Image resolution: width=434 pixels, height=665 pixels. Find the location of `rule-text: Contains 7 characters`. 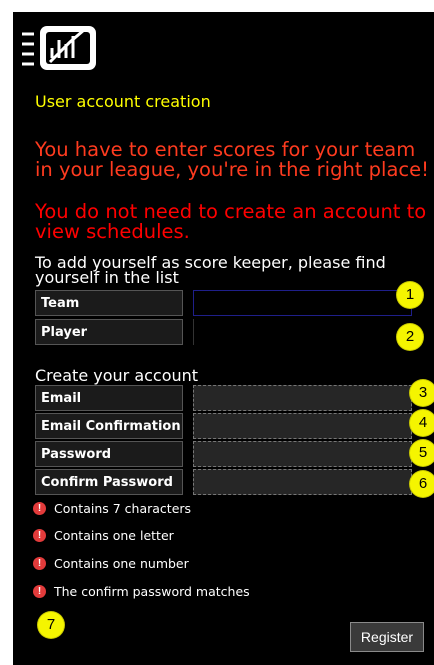

rule-text: Contains 7 characters is located at coordinates (123, 508).